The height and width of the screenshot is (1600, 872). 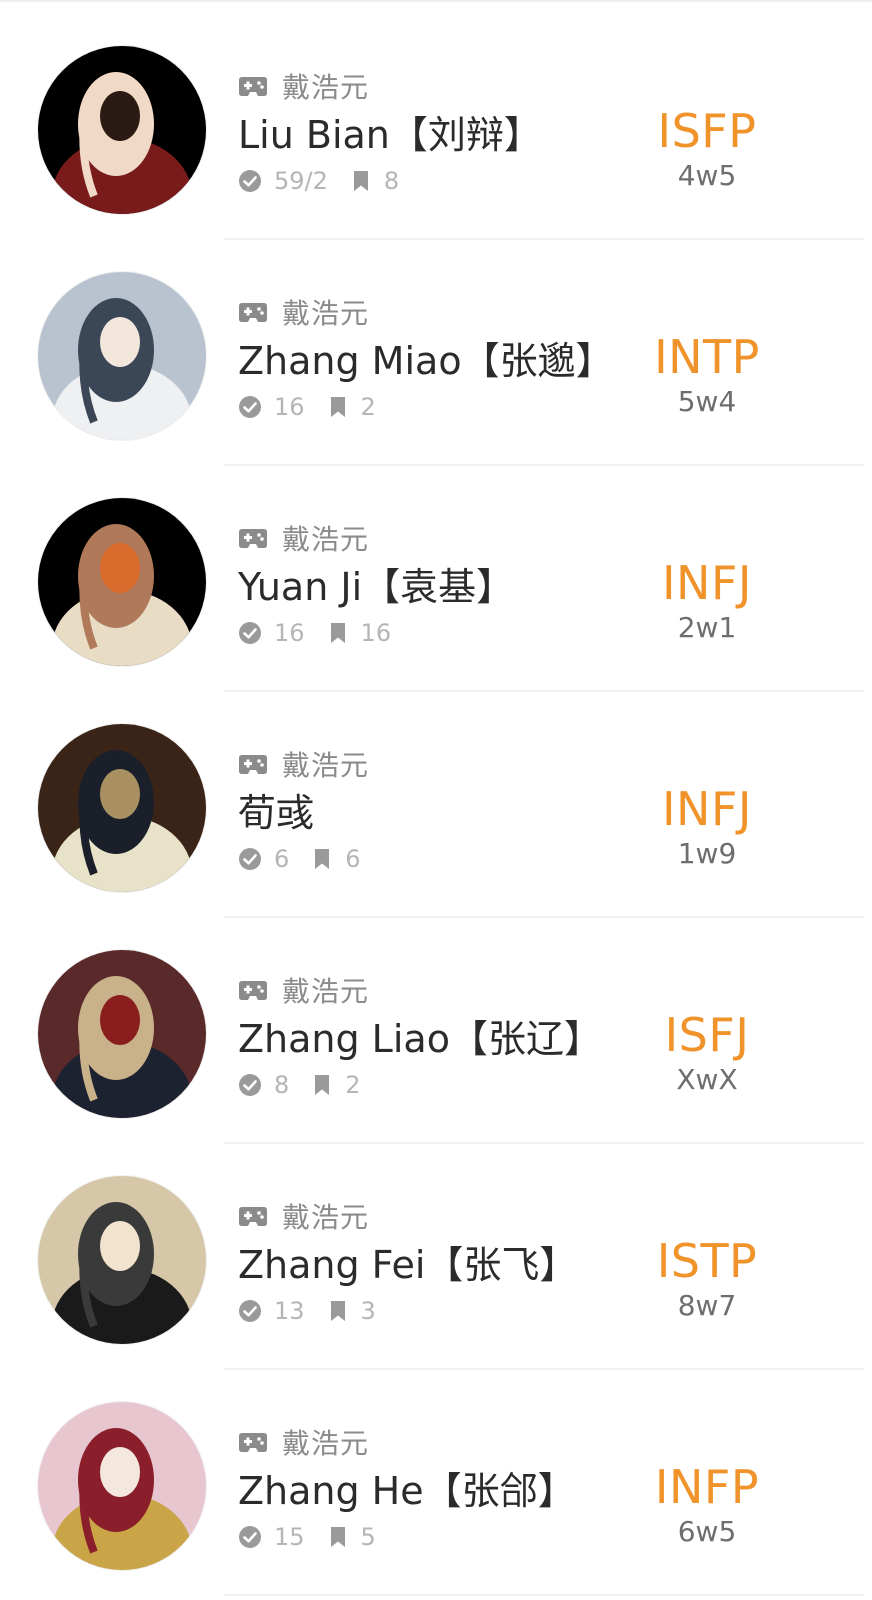 I want to click on profile-row: 戴浩元 Yuan Ji【袁基】 16 16 INFJ 2w1, so click(x=436, y=579).